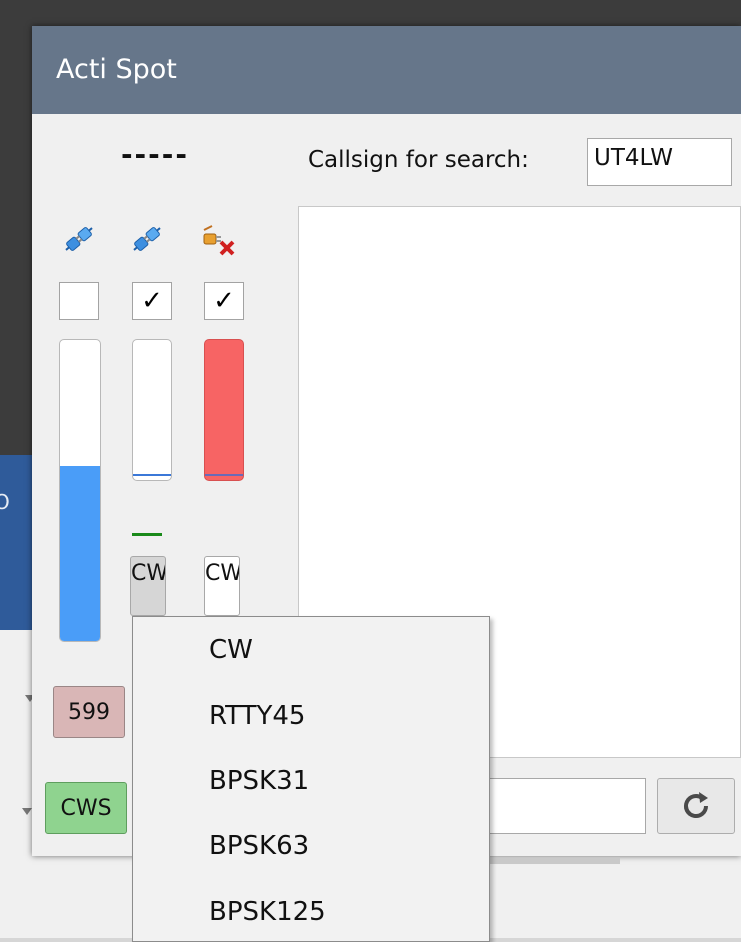 The width and height of the screenshot is (741, 942). What do you see at coordinates (80, 553) in the screenshot?
I see `channel-1-level-fill` at bounding box center [80, 553].